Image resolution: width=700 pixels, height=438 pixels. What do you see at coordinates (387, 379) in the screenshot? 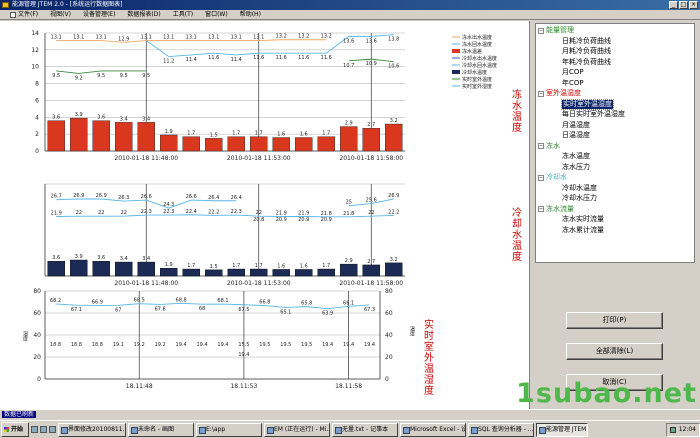
I see `y-tick-label-right: 0` at bounding box center [387, 379].